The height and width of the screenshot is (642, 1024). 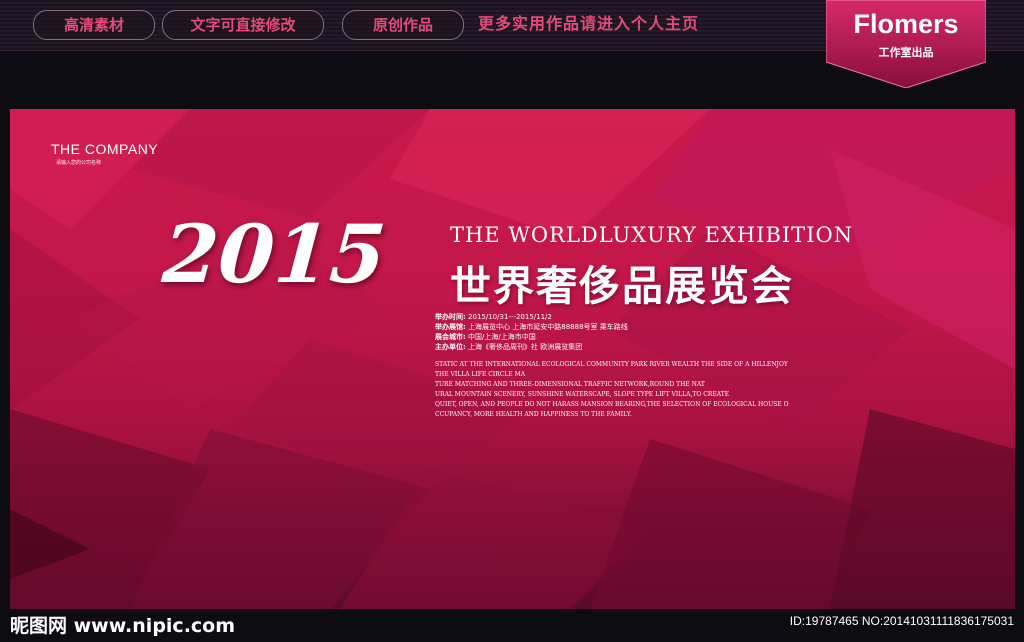 What do you see at coordinates (450, 347) in the screenshot?
I see `info-label: 主办单位:` at bounding box center [450, 347].